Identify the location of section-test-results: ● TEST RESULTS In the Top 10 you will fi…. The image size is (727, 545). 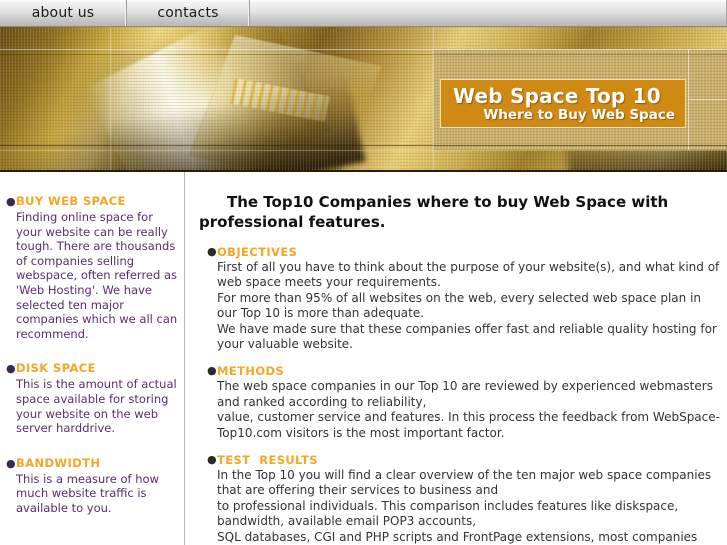
(461, 498).